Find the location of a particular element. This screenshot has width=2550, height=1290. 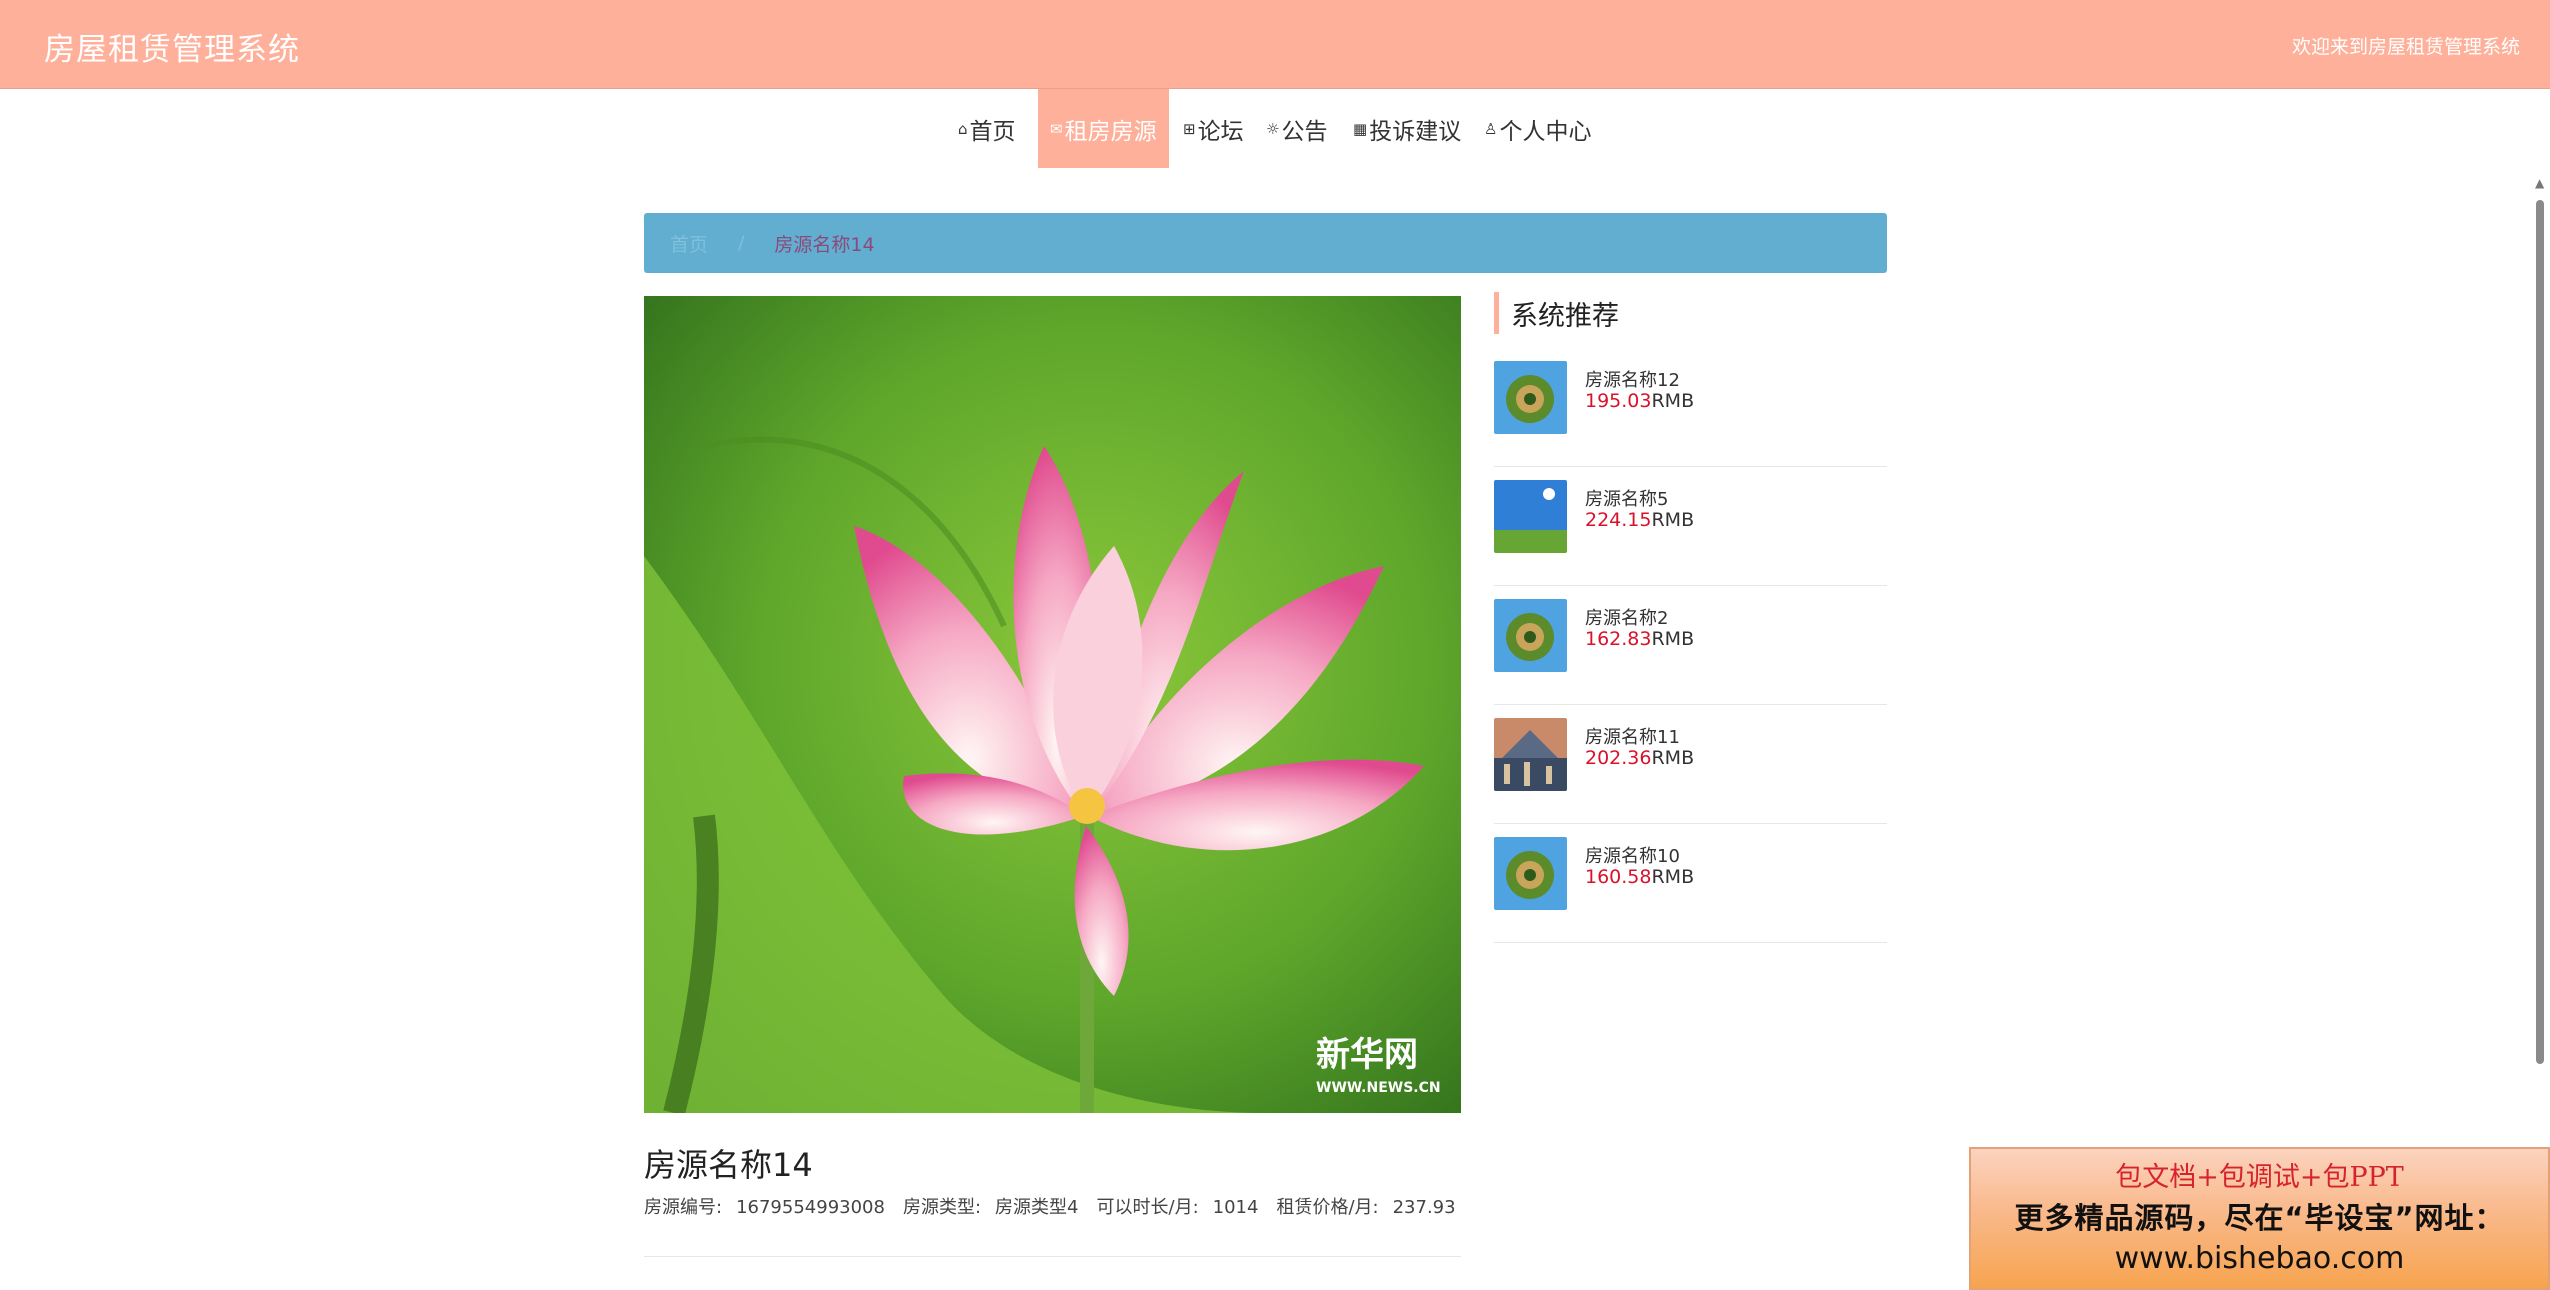

complaint-icon: ▦ is located at coordinates (1360, 128).